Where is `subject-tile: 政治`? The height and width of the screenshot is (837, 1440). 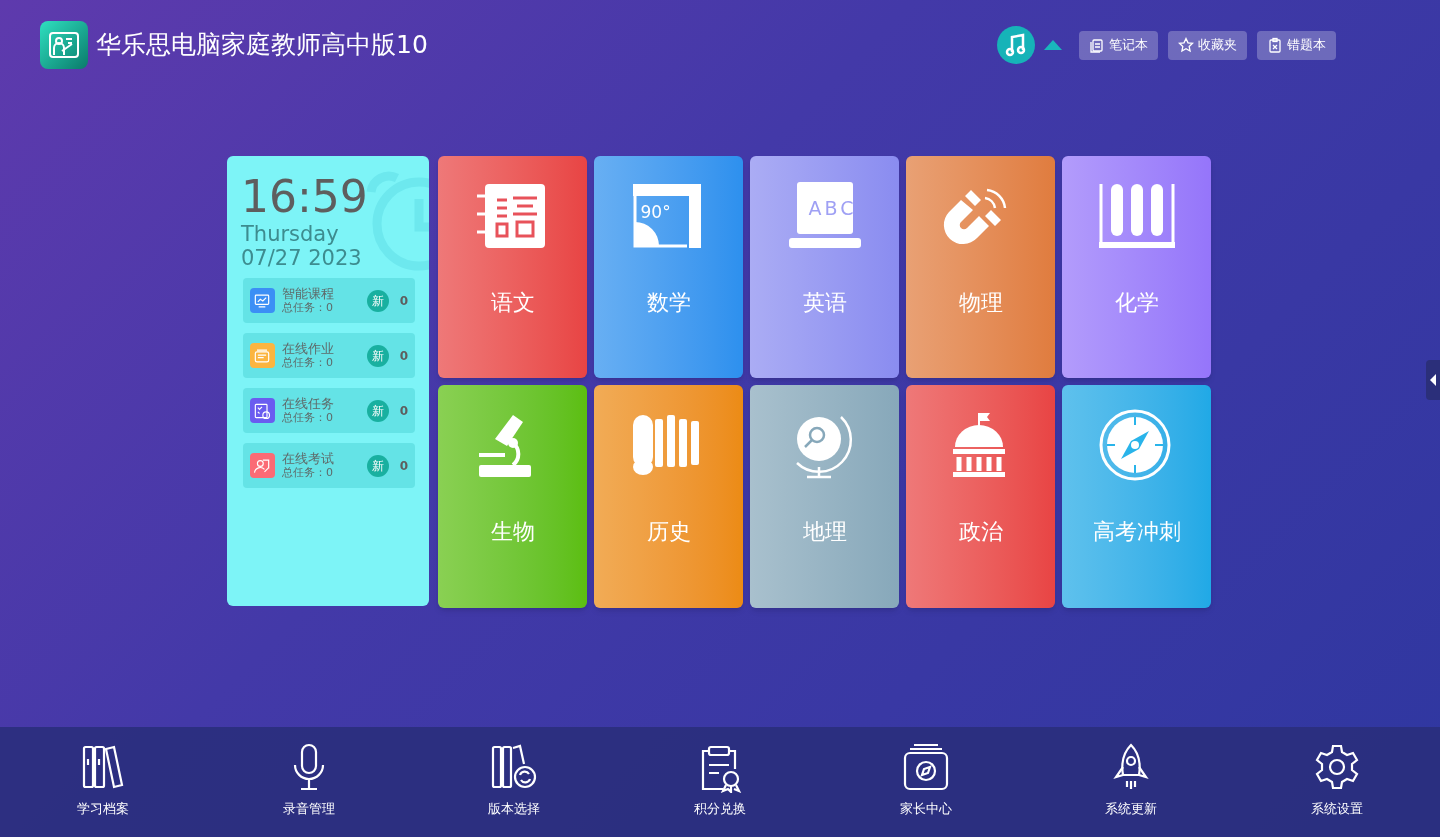 subject-tile: 政治 is located at coordinates (980, 496).